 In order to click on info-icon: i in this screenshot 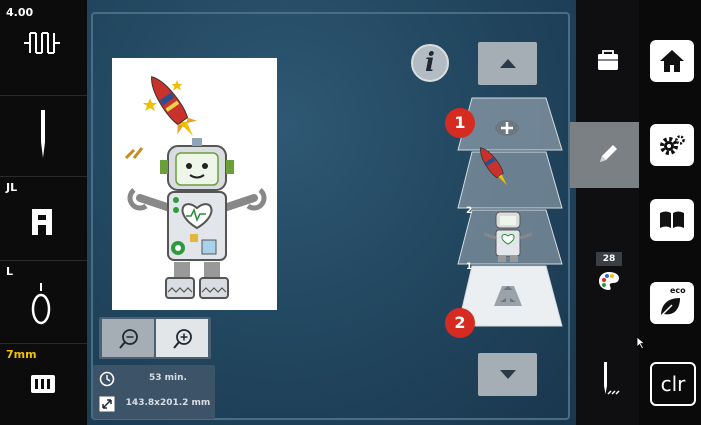, I will do `click(430, 63)`.